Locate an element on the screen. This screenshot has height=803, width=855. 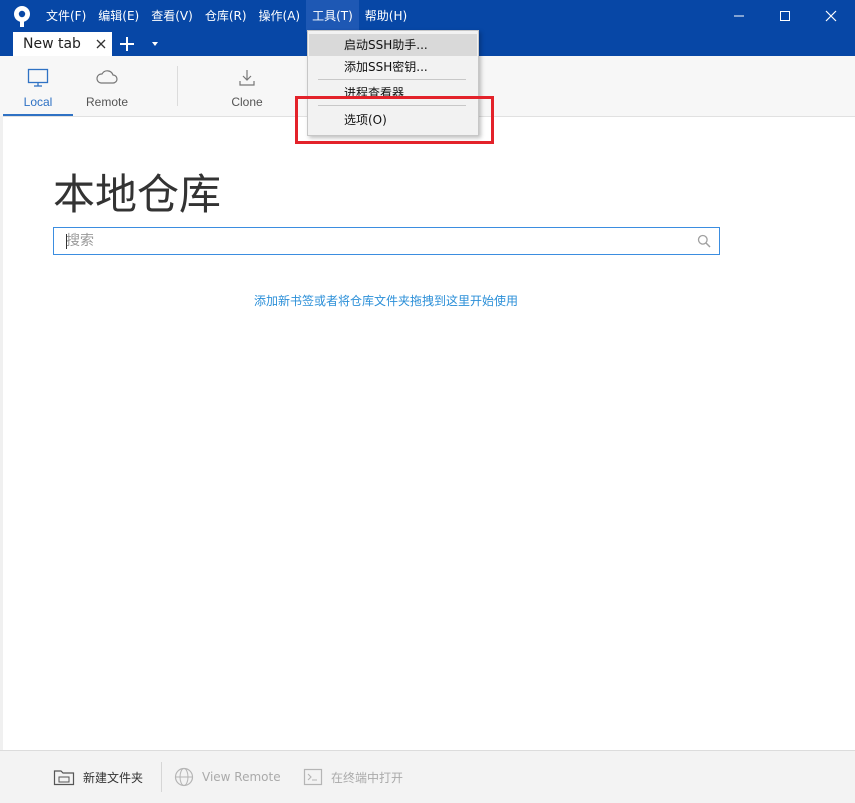
new-folder-button: 新建文件夹 is located at coordinates (98, 777).